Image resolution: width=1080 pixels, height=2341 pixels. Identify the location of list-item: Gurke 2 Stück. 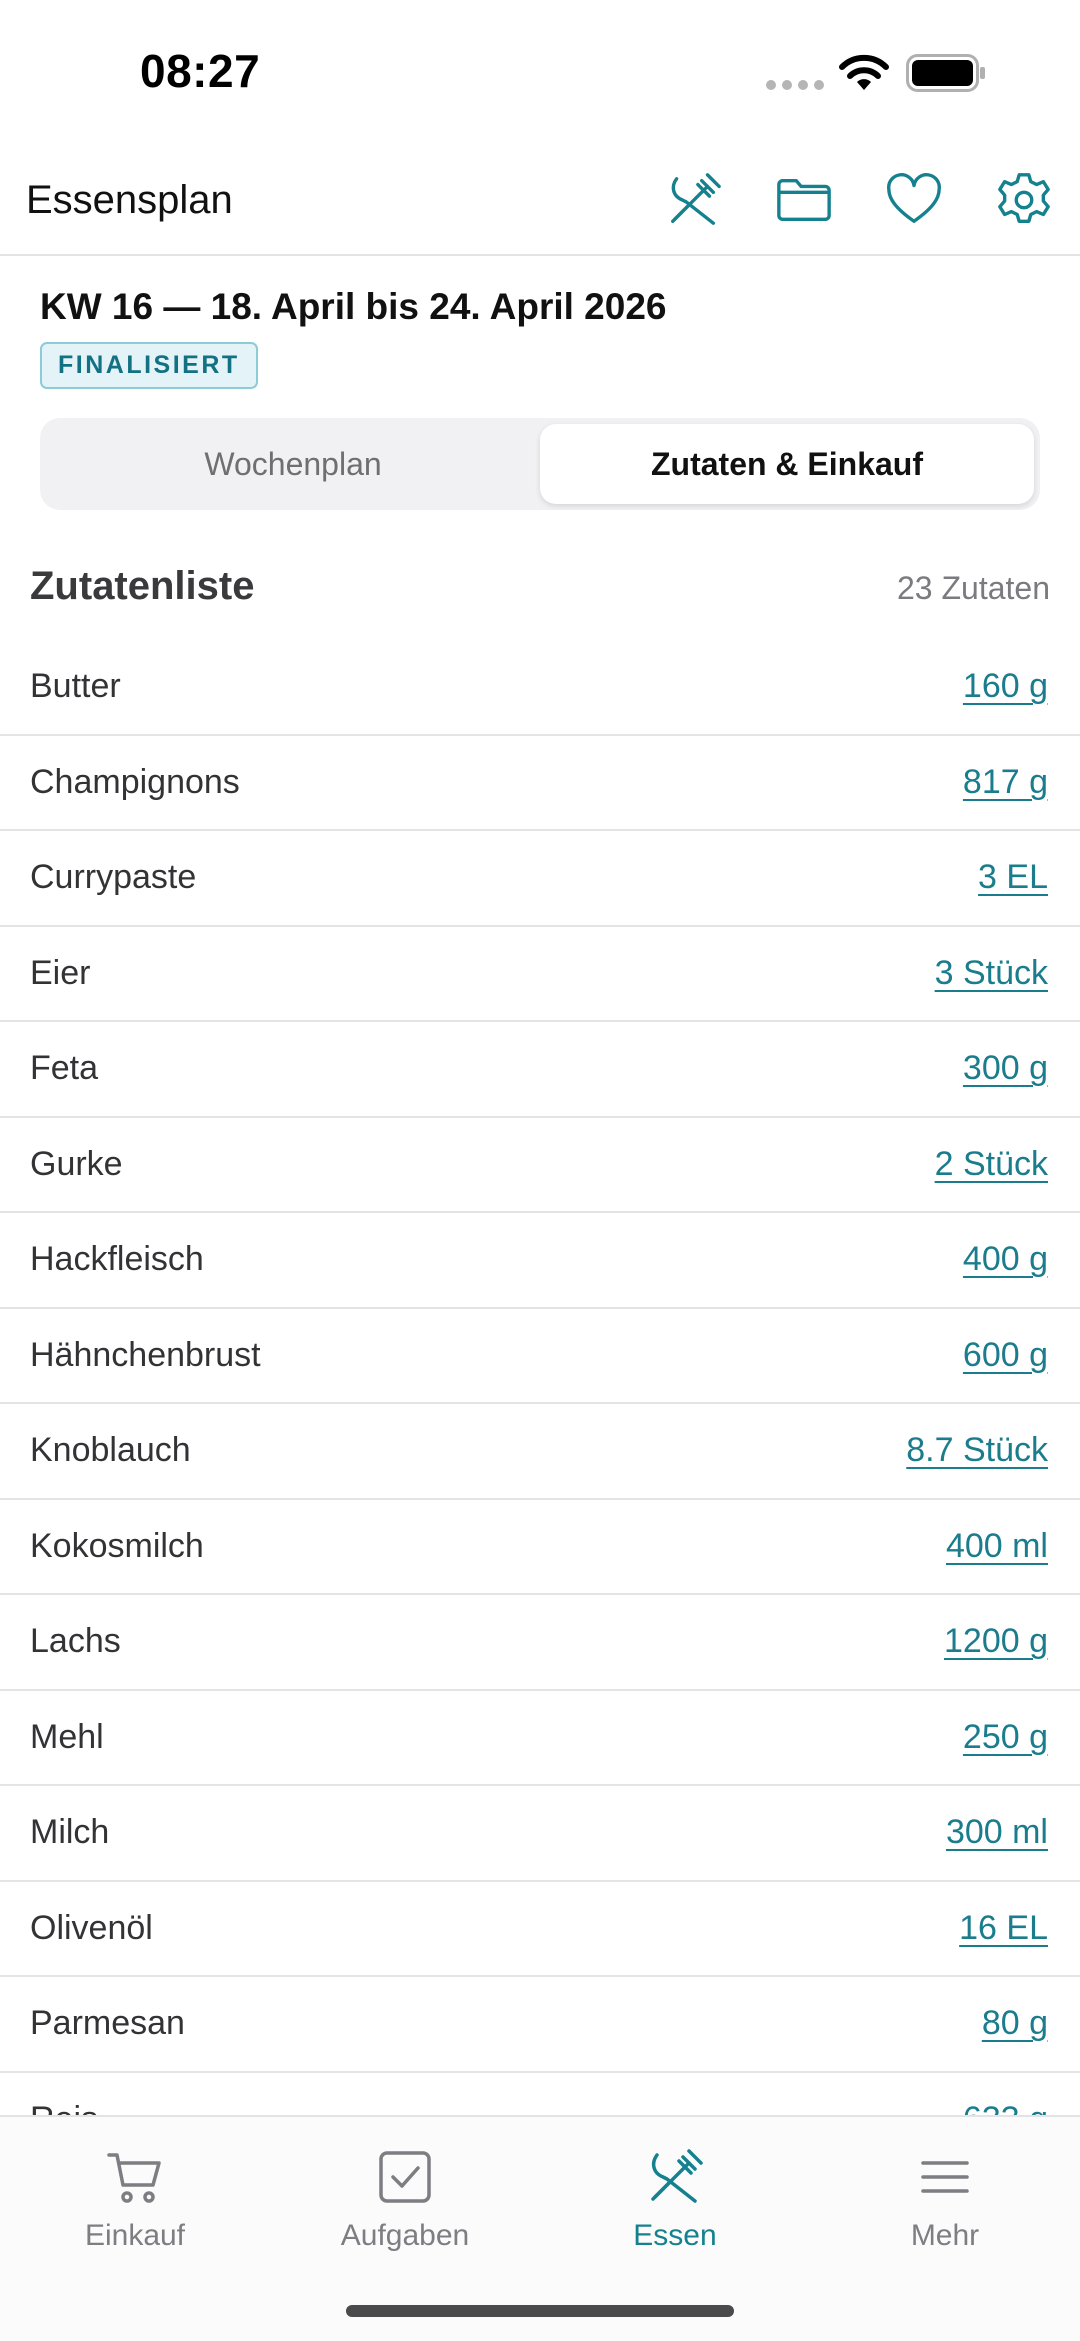
(540, 1165).